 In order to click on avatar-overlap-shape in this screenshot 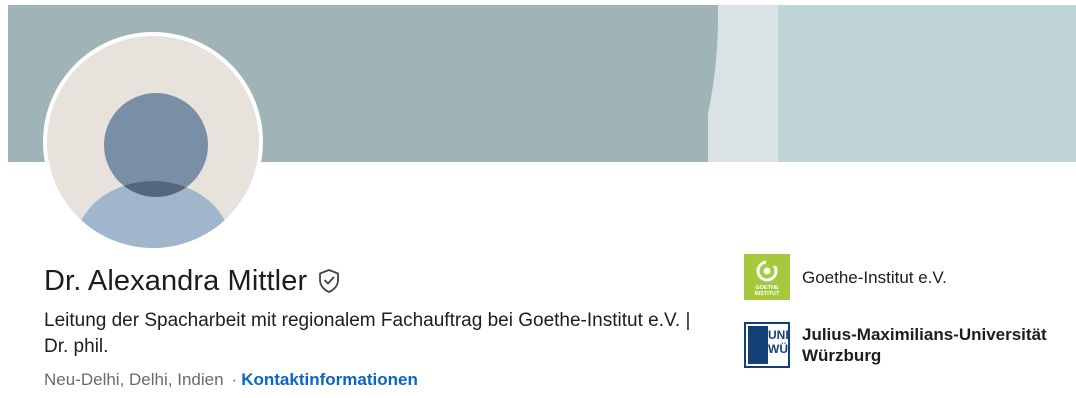, I will do `click(156, 145)`.